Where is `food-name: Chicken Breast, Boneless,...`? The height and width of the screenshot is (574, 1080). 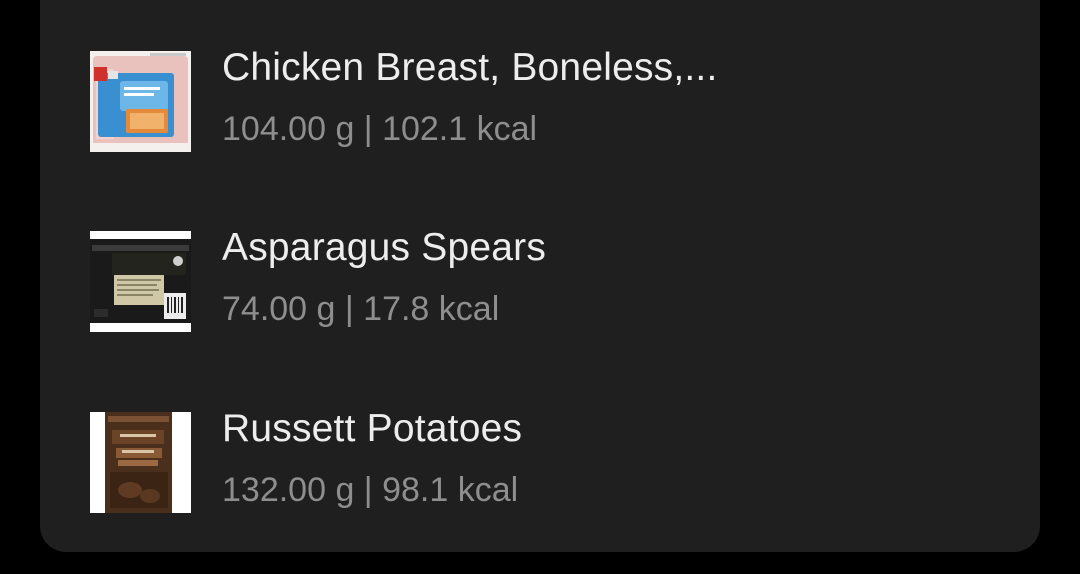 food-name: Chicken Breast, Boneless,... is located at coordinates (470, 67).